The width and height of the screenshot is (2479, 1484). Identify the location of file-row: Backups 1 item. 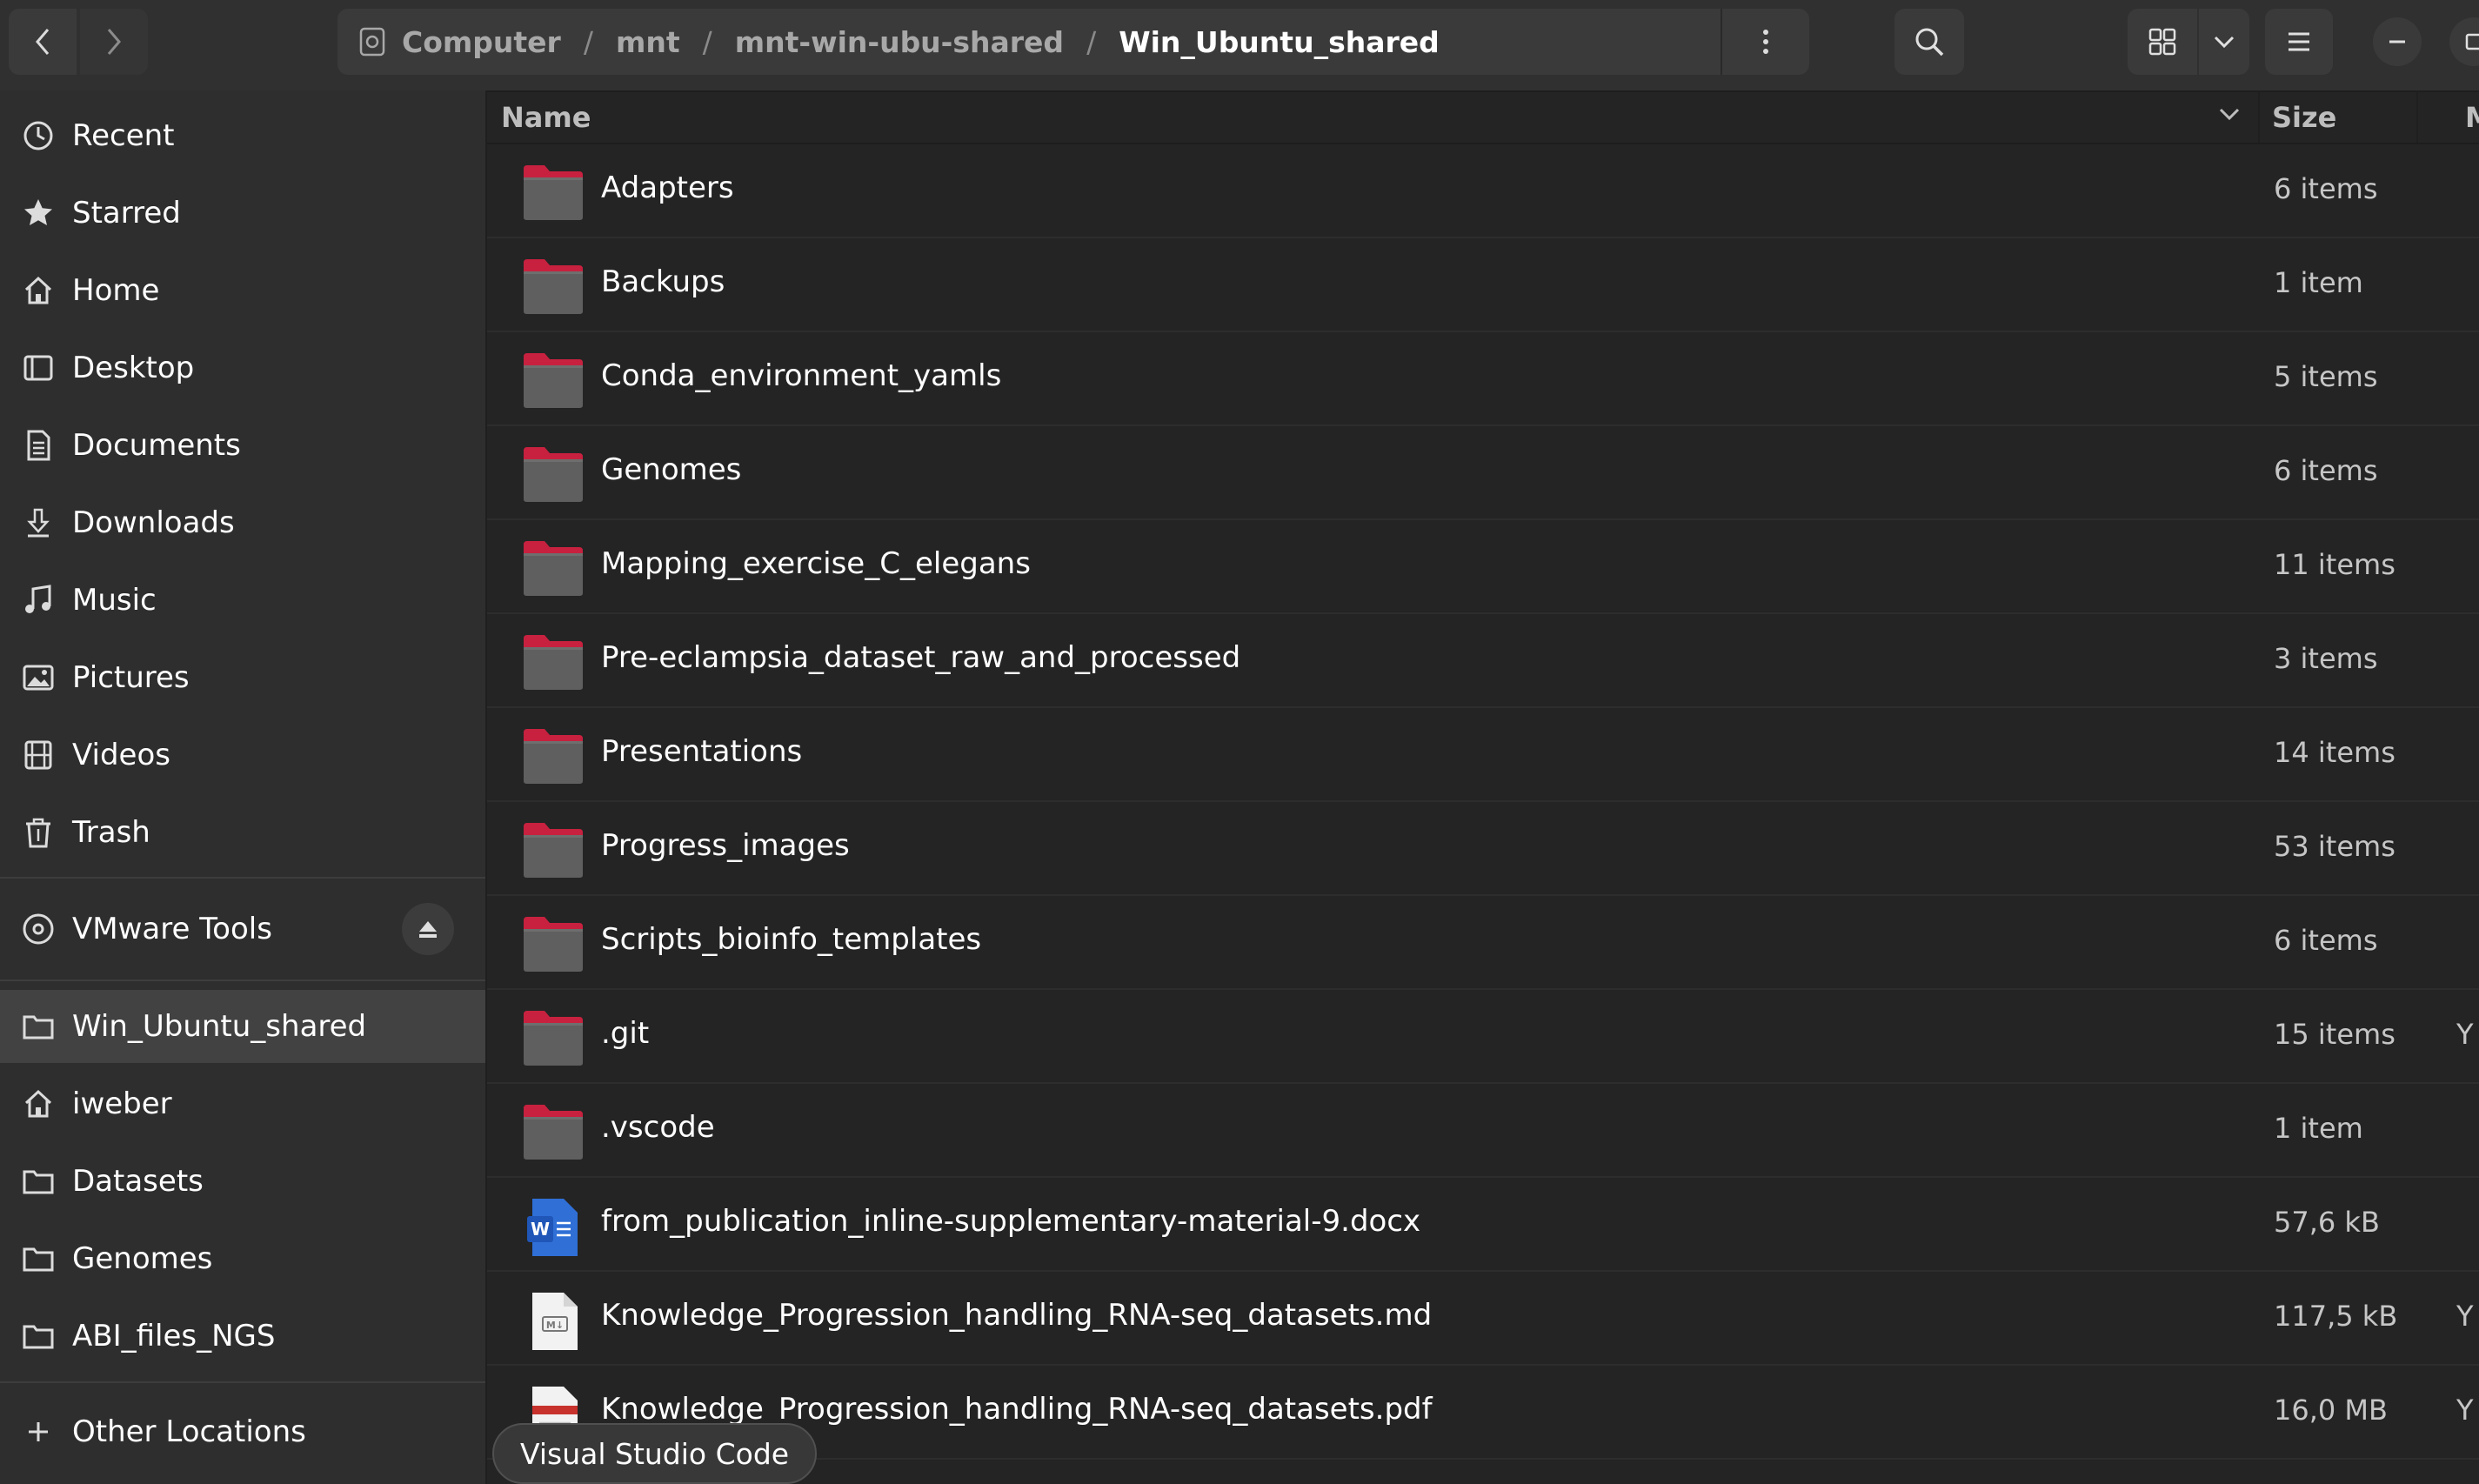
(1483, 285).